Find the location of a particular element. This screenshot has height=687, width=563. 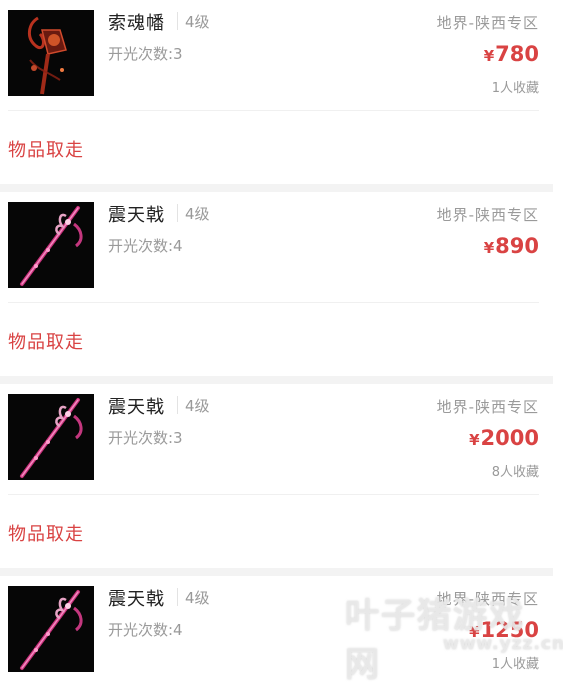

price-value: 890 is located at coordinates (517, 246).